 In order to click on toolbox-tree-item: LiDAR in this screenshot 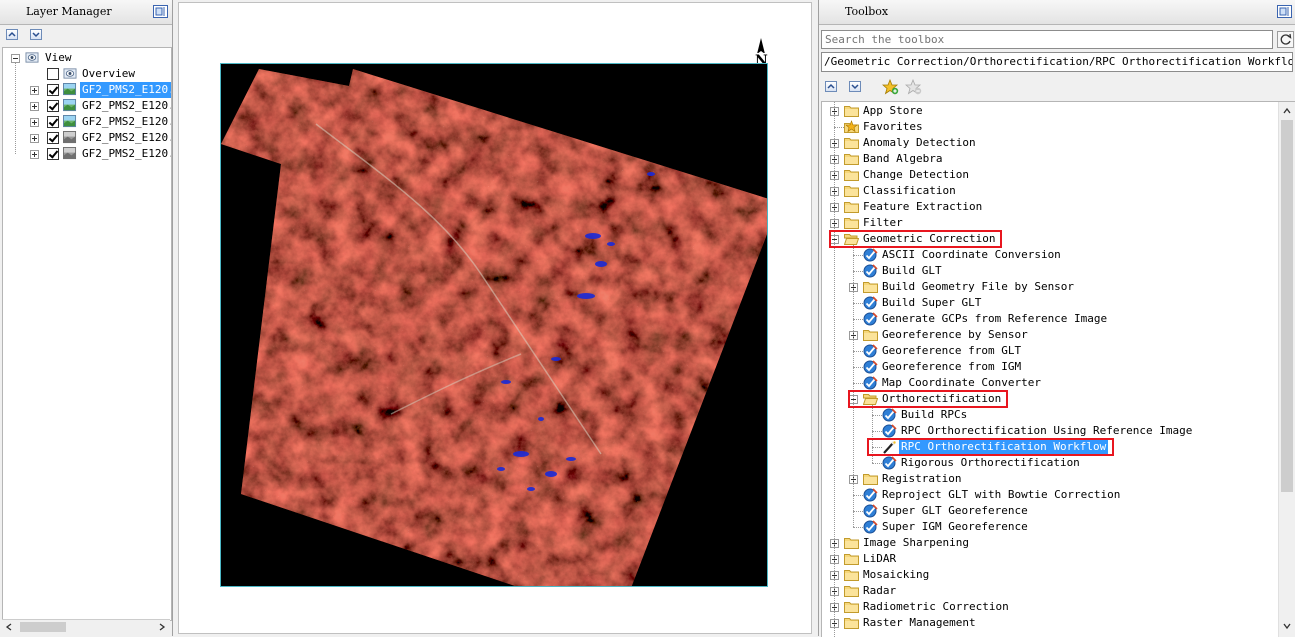, I will do `click(1049, 559)`.